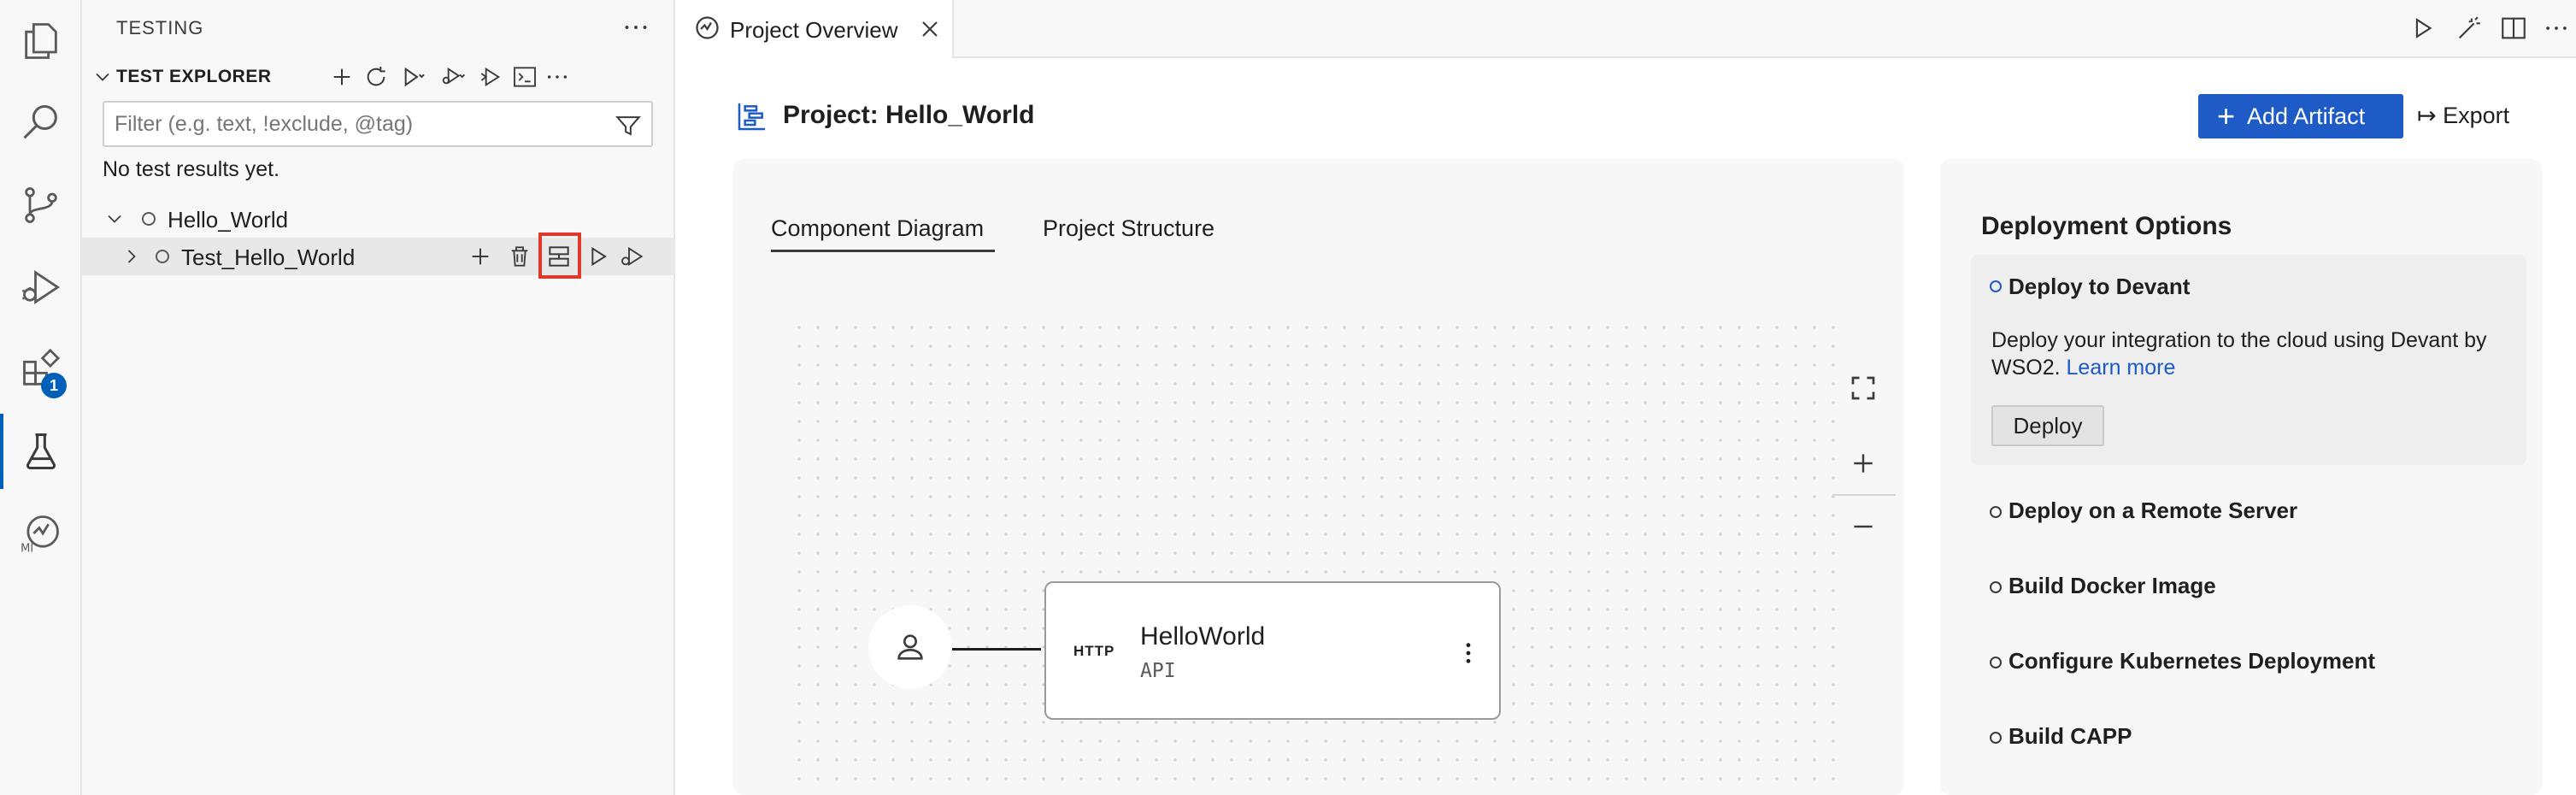 This screenshot has width=2576, height=795. What do you see at coordinates (480, 256) in the screenshot?
I see `add-test-icon` at bounding box center [480, 256].